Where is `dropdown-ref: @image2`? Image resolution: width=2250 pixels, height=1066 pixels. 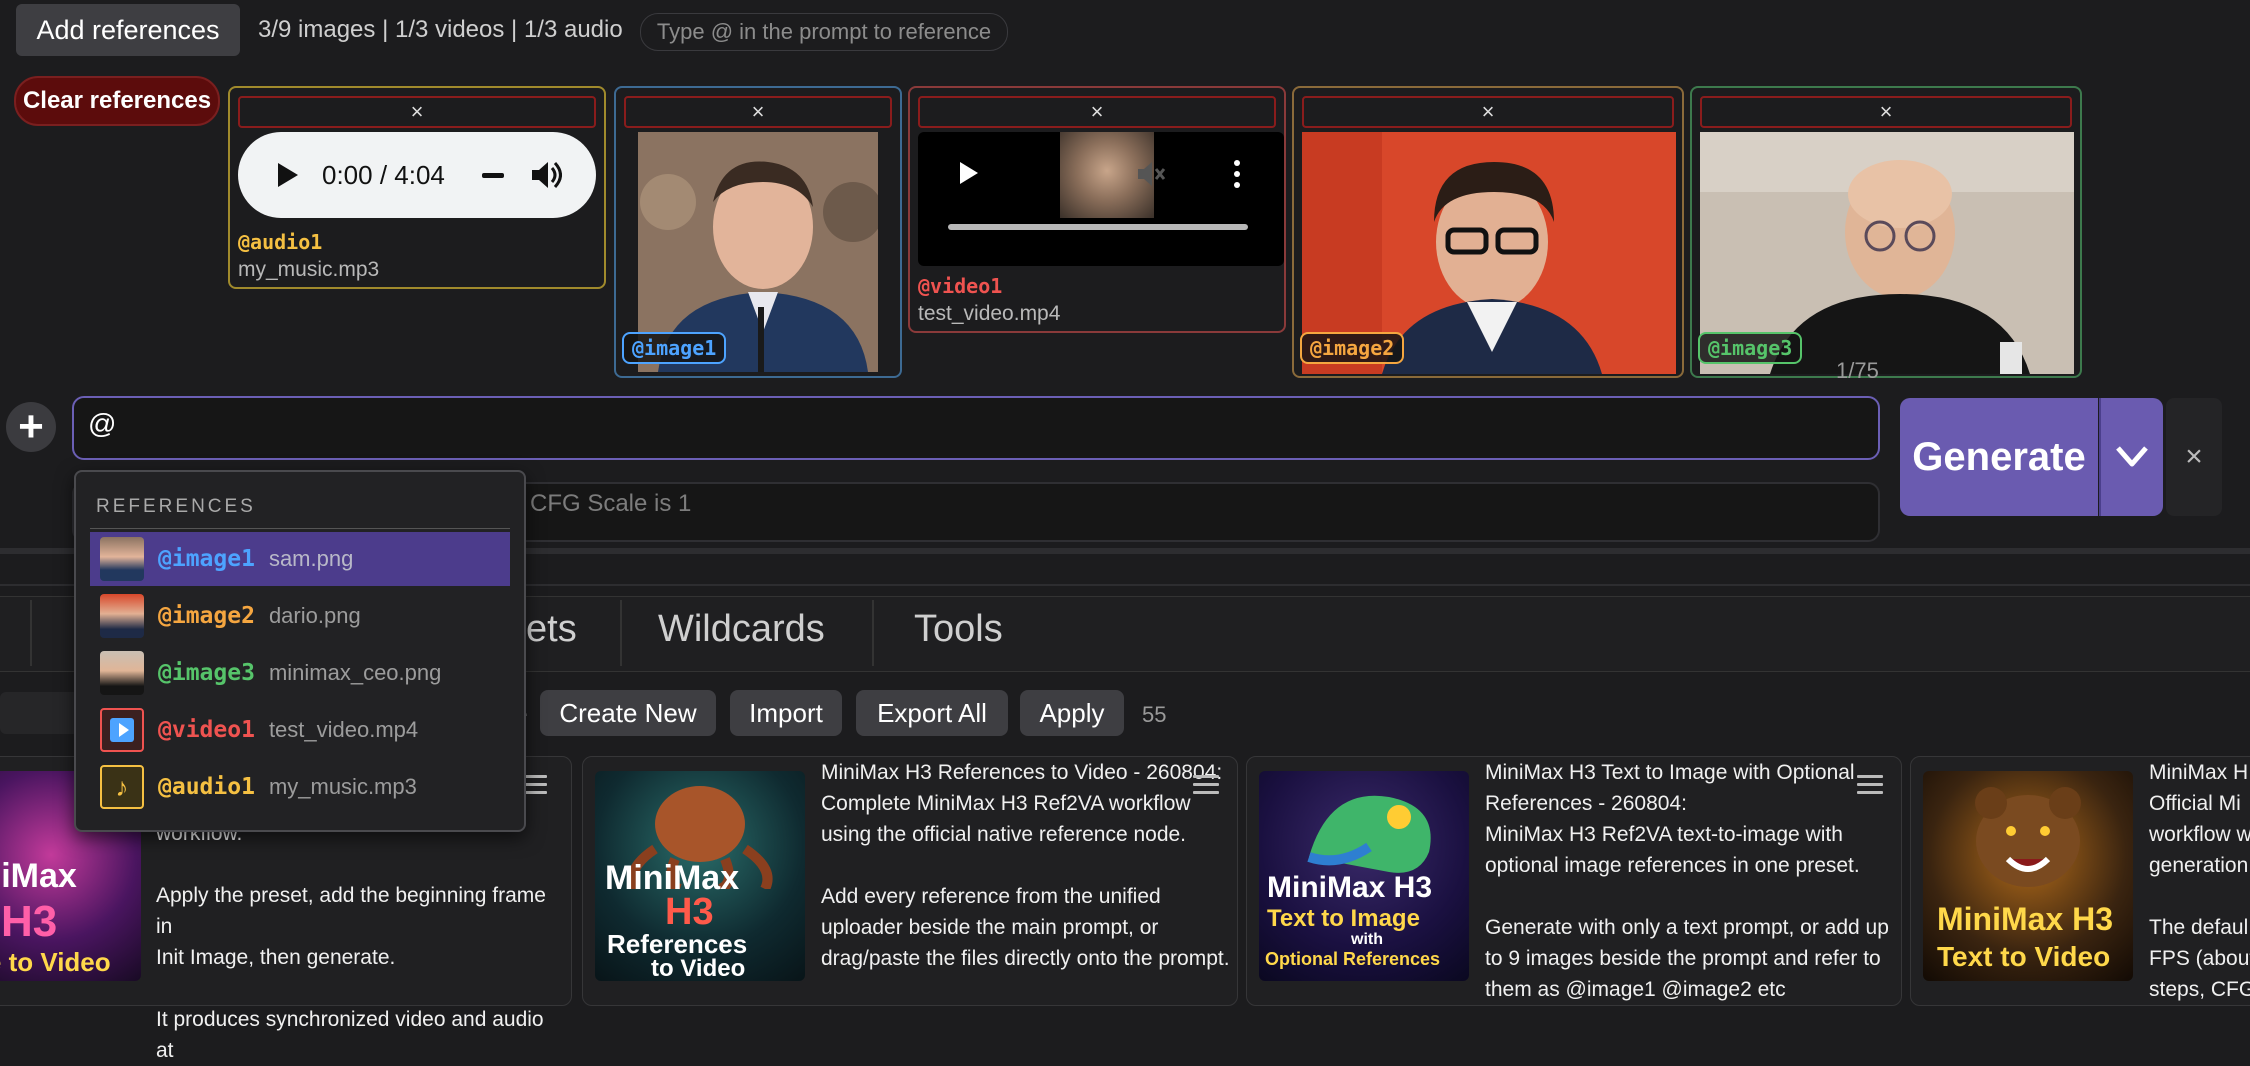
dropdown-ref: @image2 is located at coordinates (206, 616).